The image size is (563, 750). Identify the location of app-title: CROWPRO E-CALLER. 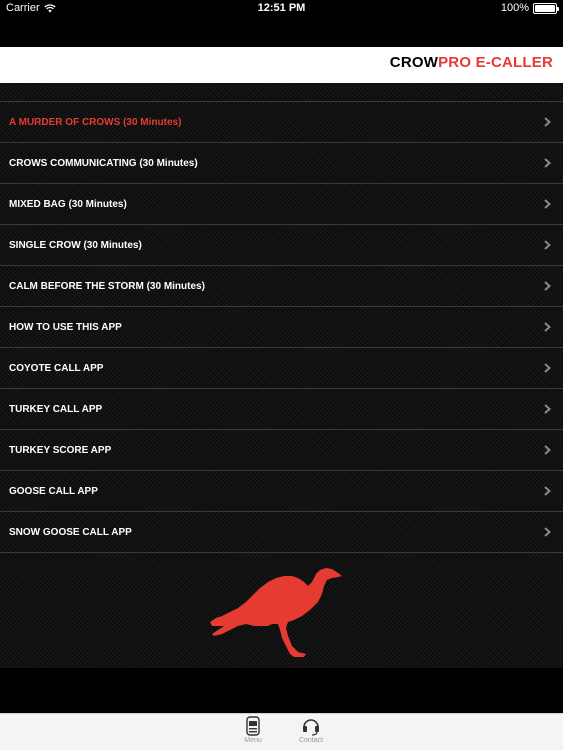
(471, 62).